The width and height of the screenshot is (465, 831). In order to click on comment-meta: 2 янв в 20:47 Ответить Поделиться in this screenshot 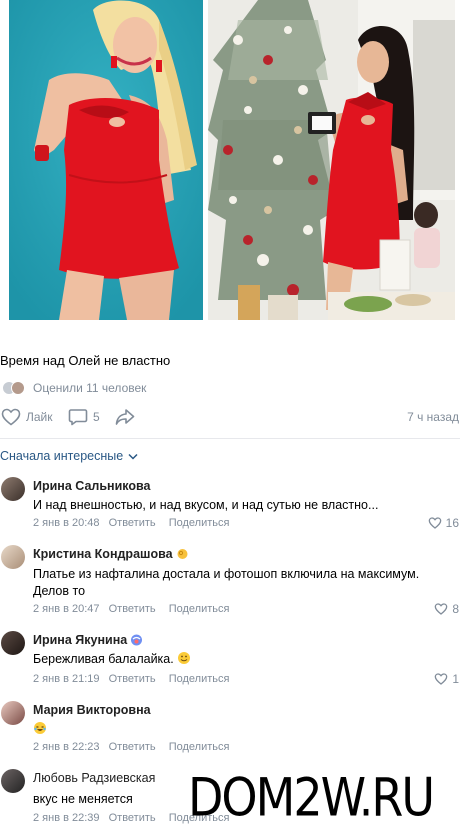, I will do `click(131, 609)`.